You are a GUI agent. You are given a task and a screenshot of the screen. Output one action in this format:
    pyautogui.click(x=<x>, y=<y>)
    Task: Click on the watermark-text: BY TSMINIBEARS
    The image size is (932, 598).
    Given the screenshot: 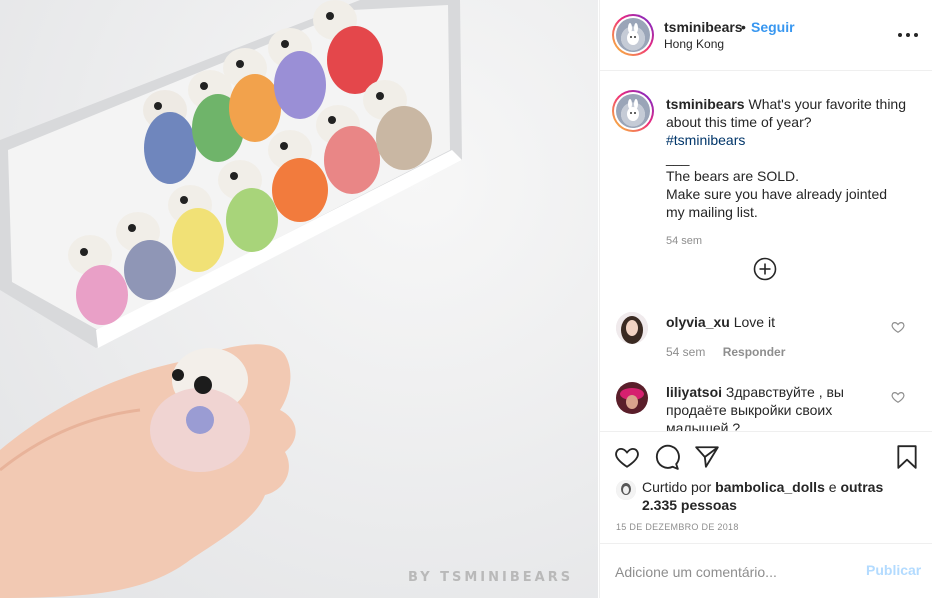 What is the action you would take?
    pyautogui.click(x=491, y=577)
    